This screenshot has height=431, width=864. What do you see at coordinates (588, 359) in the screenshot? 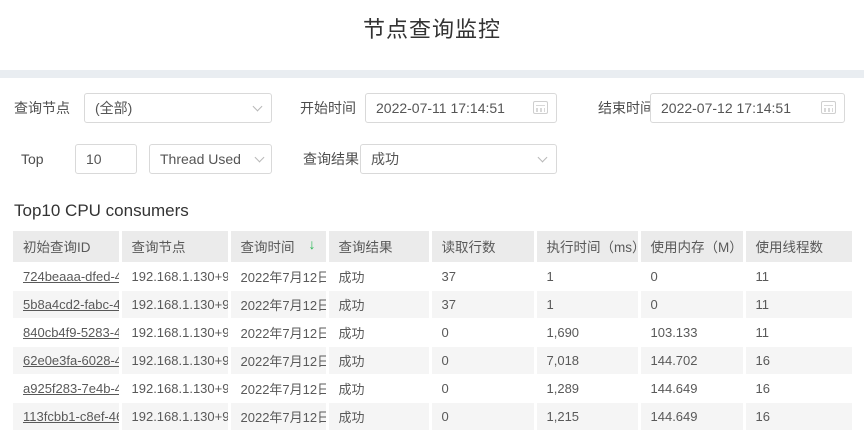
I see `table-cell: 7,018` at bounding box center [588, 359].